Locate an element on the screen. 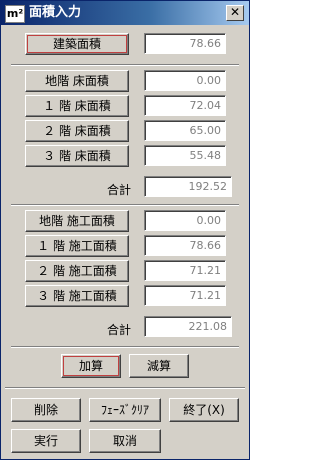 This screenshot has width=320, height=460. phase-clear-button: ﾌｪｰｽﾞｸﾘｱ is located at coordinates (125, 410).